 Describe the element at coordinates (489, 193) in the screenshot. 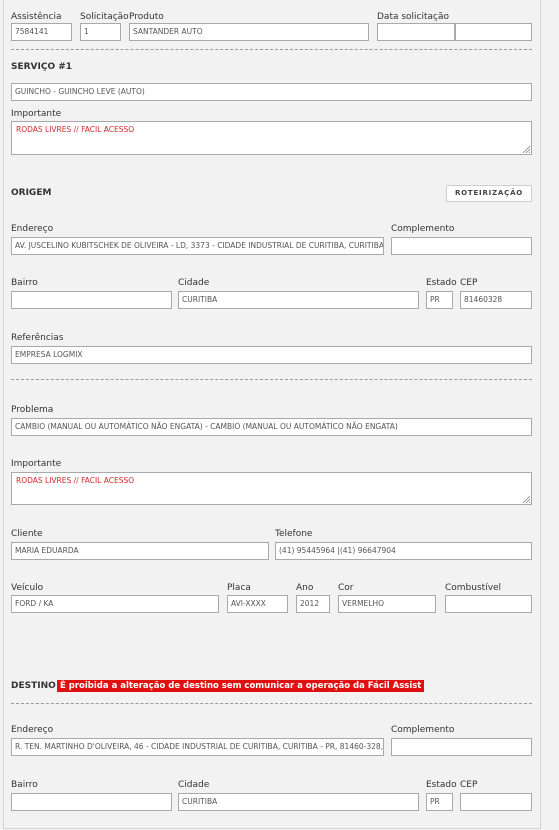

I see `roteirizacao-button: ROTEIRIZAÇÃO` at that location.